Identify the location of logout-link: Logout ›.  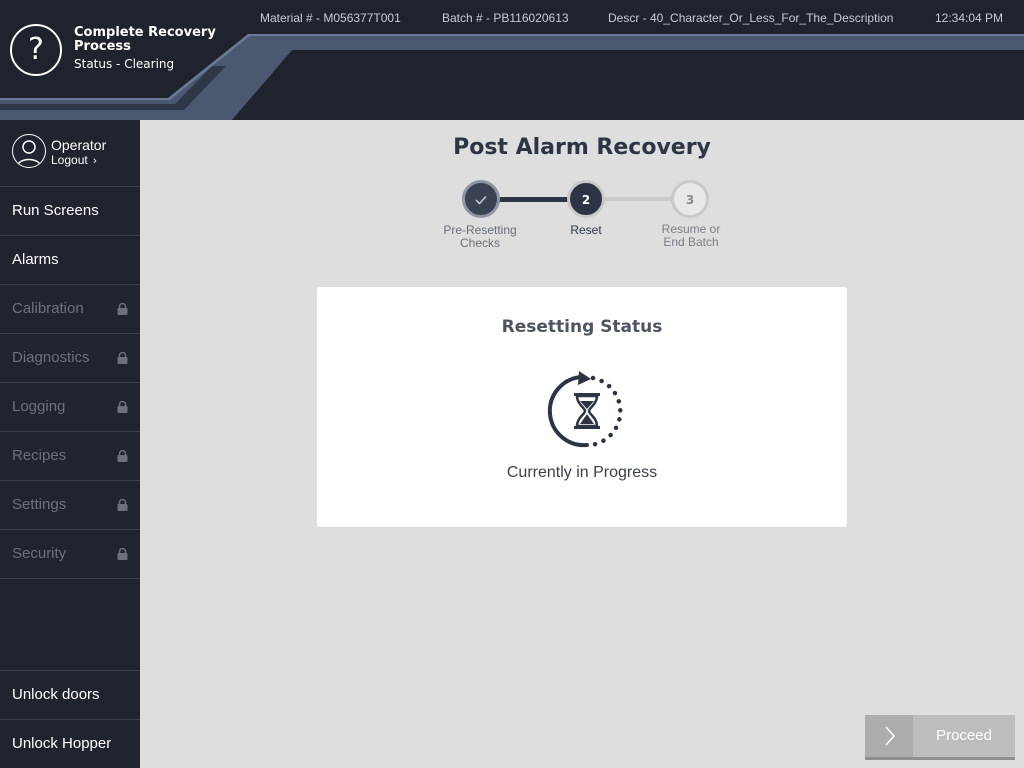
(74, 160).